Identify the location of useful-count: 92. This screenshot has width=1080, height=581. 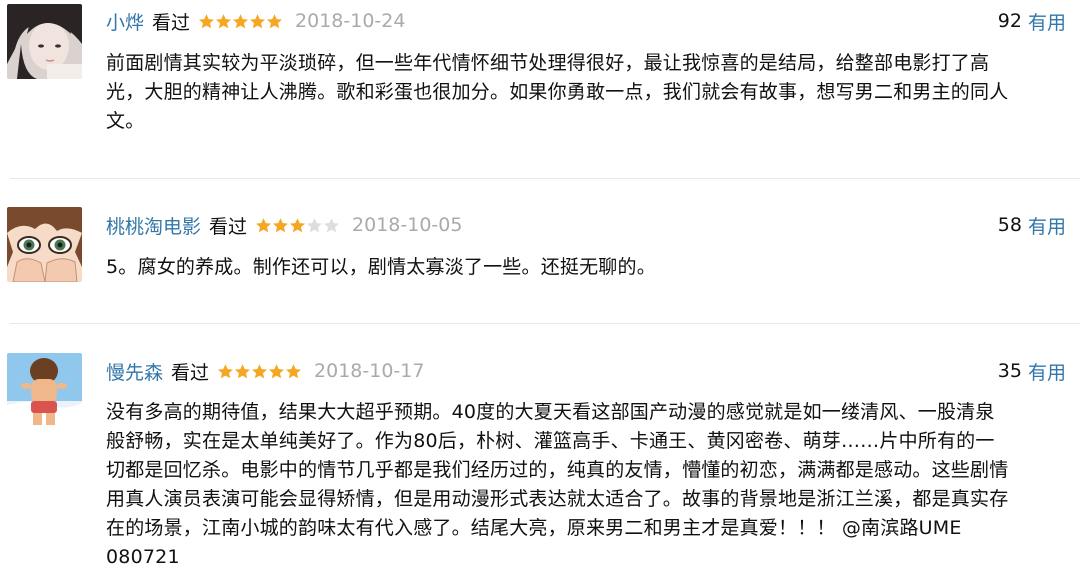
(1009, 21).